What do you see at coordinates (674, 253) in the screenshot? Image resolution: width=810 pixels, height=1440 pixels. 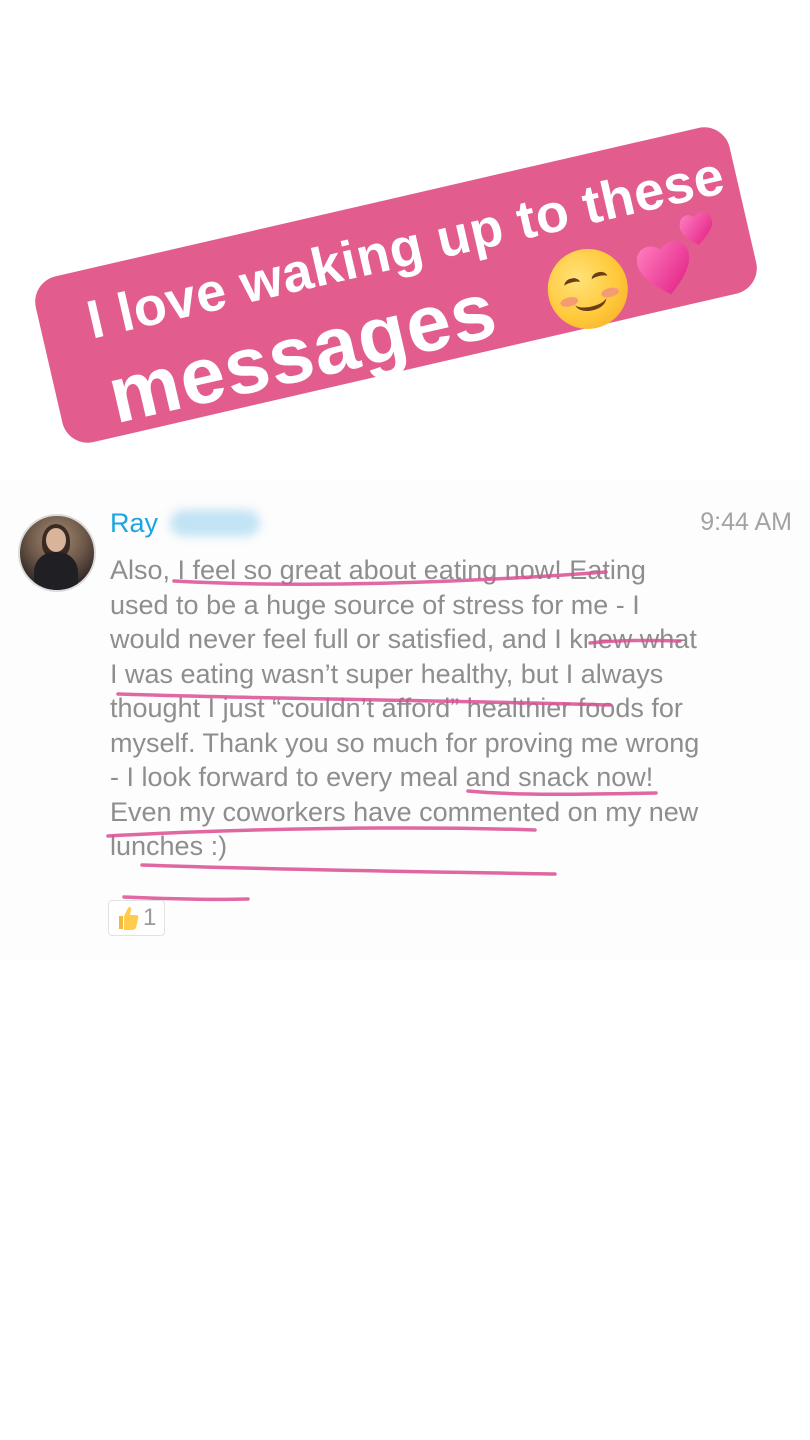 I see `two-hearts-emoji-icon` at bounding box center [674, 253].